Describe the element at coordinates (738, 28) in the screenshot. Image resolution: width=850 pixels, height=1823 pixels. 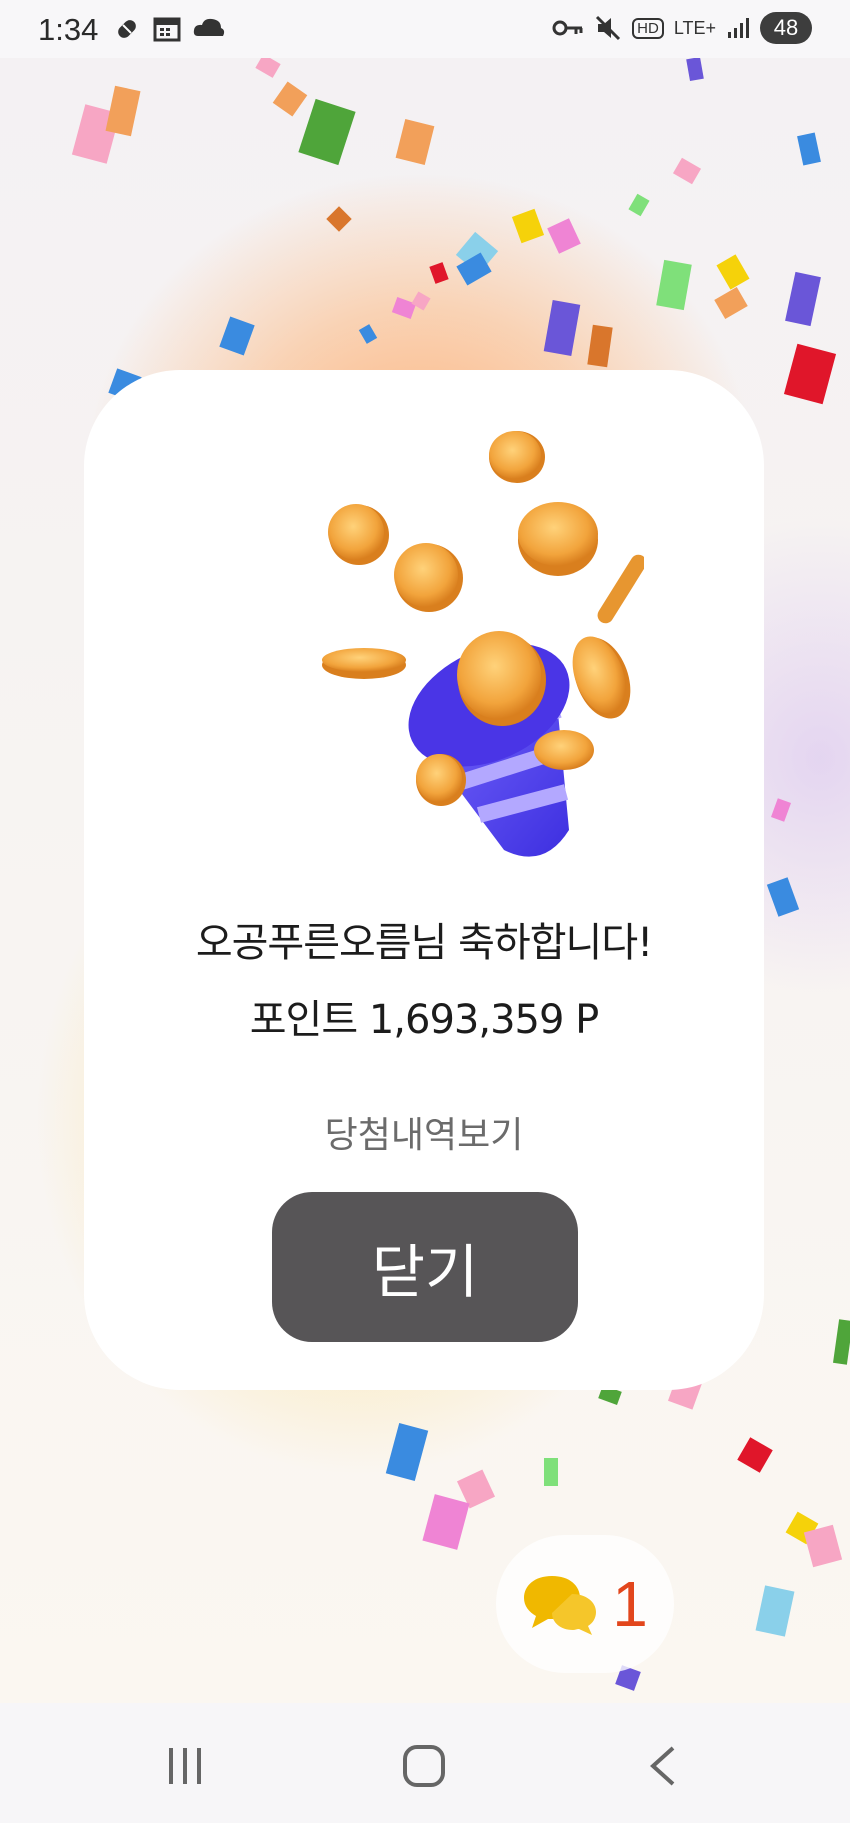
I see `signal-icon` at that location.